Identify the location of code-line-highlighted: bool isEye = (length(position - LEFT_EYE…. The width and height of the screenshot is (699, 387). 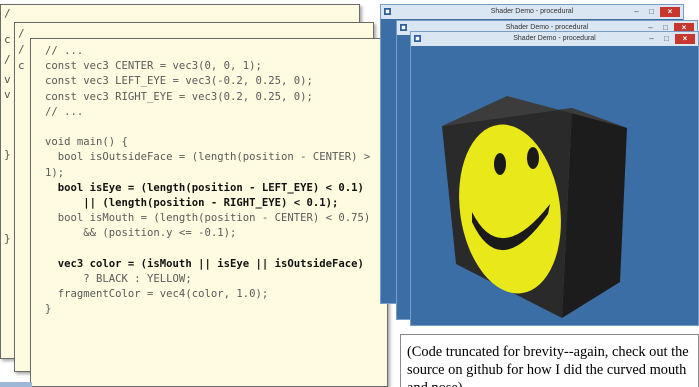
(204, 187).